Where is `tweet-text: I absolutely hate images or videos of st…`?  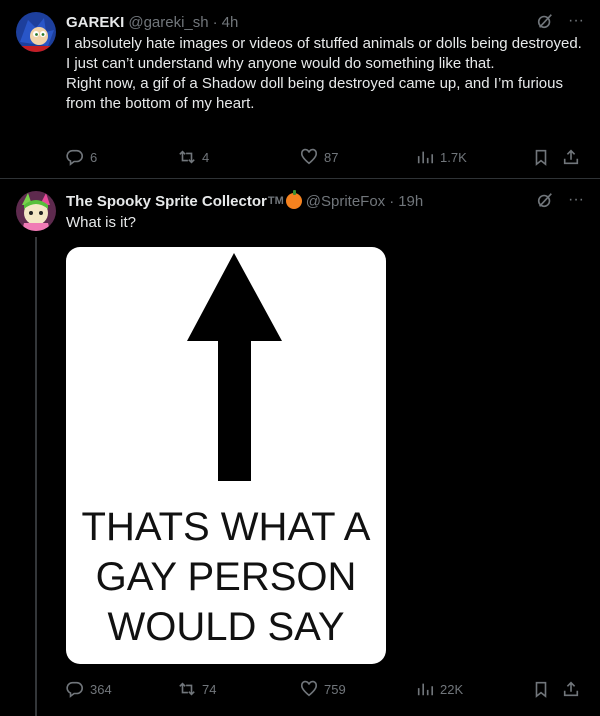 tweet-text: I absolutely hate images or videos of st… is located at coordinates (325, 74).